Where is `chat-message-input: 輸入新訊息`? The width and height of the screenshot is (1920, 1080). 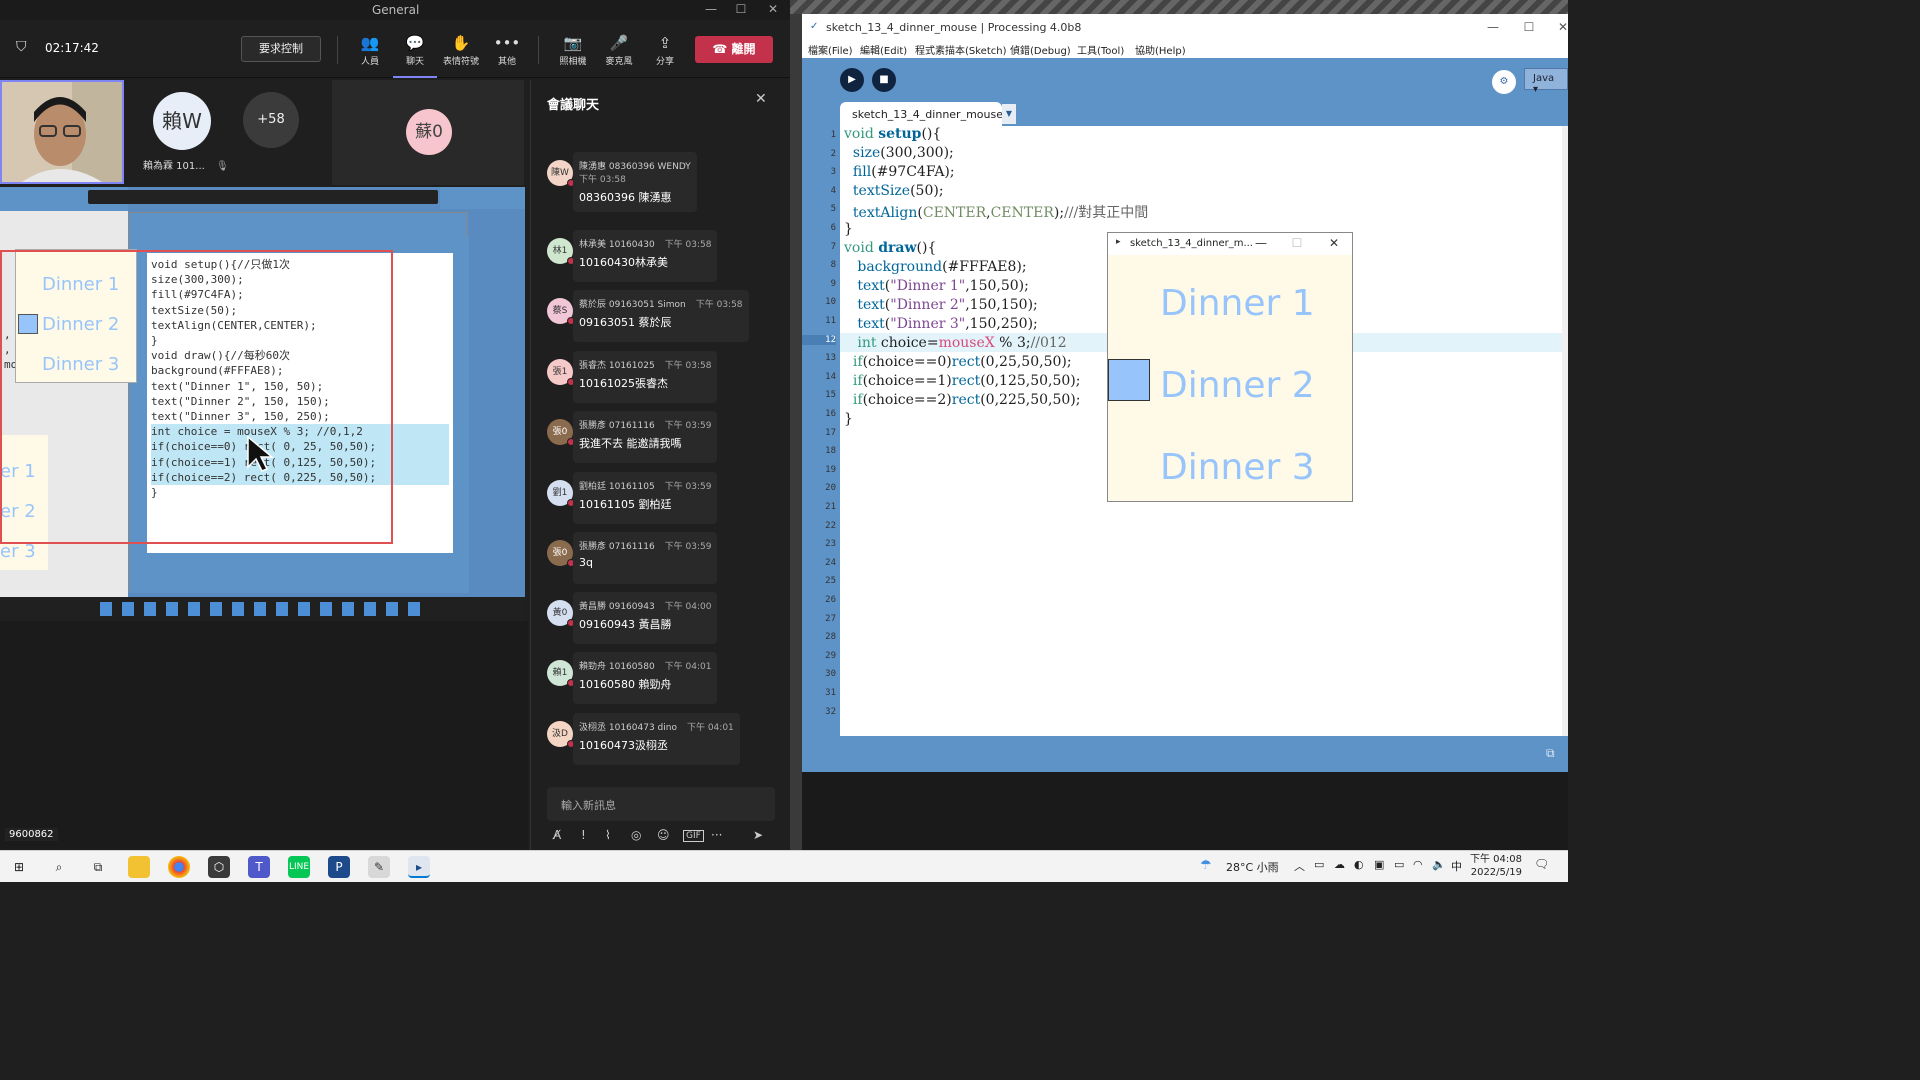 chat-message-input: 輸入新訊息 is located at coordinates (661, 804).